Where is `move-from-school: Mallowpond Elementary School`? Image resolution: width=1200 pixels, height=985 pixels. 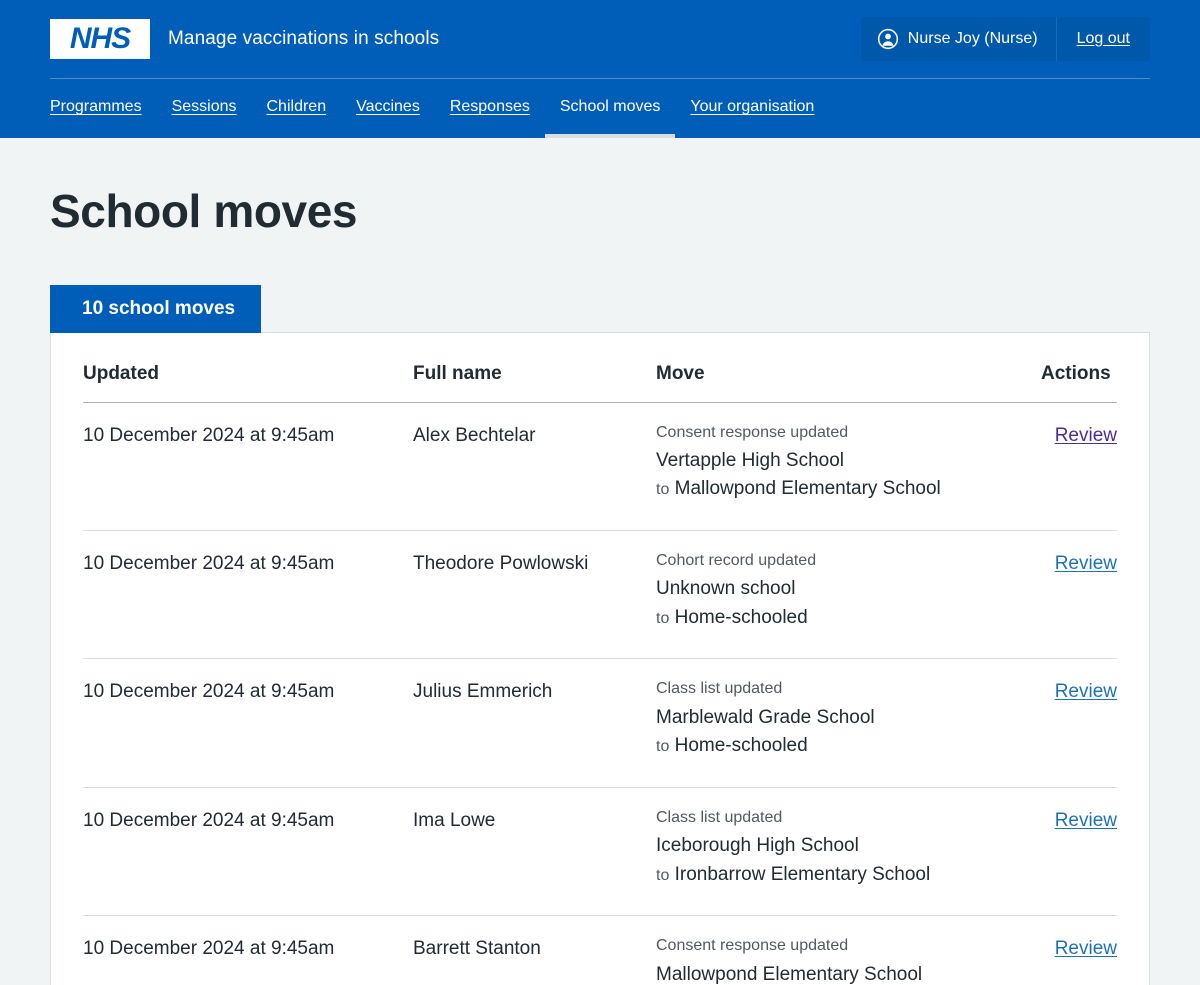 move-from-school: Mallowpond Elementary School is located at coordinates (789, 974).